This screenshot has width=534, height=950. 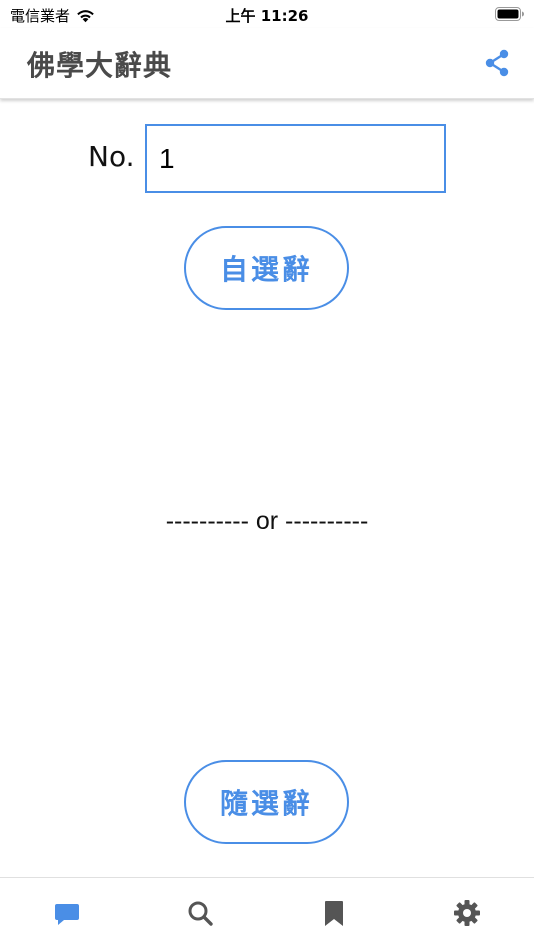 I want to click on number-label: No., so click(x=111, y=156).